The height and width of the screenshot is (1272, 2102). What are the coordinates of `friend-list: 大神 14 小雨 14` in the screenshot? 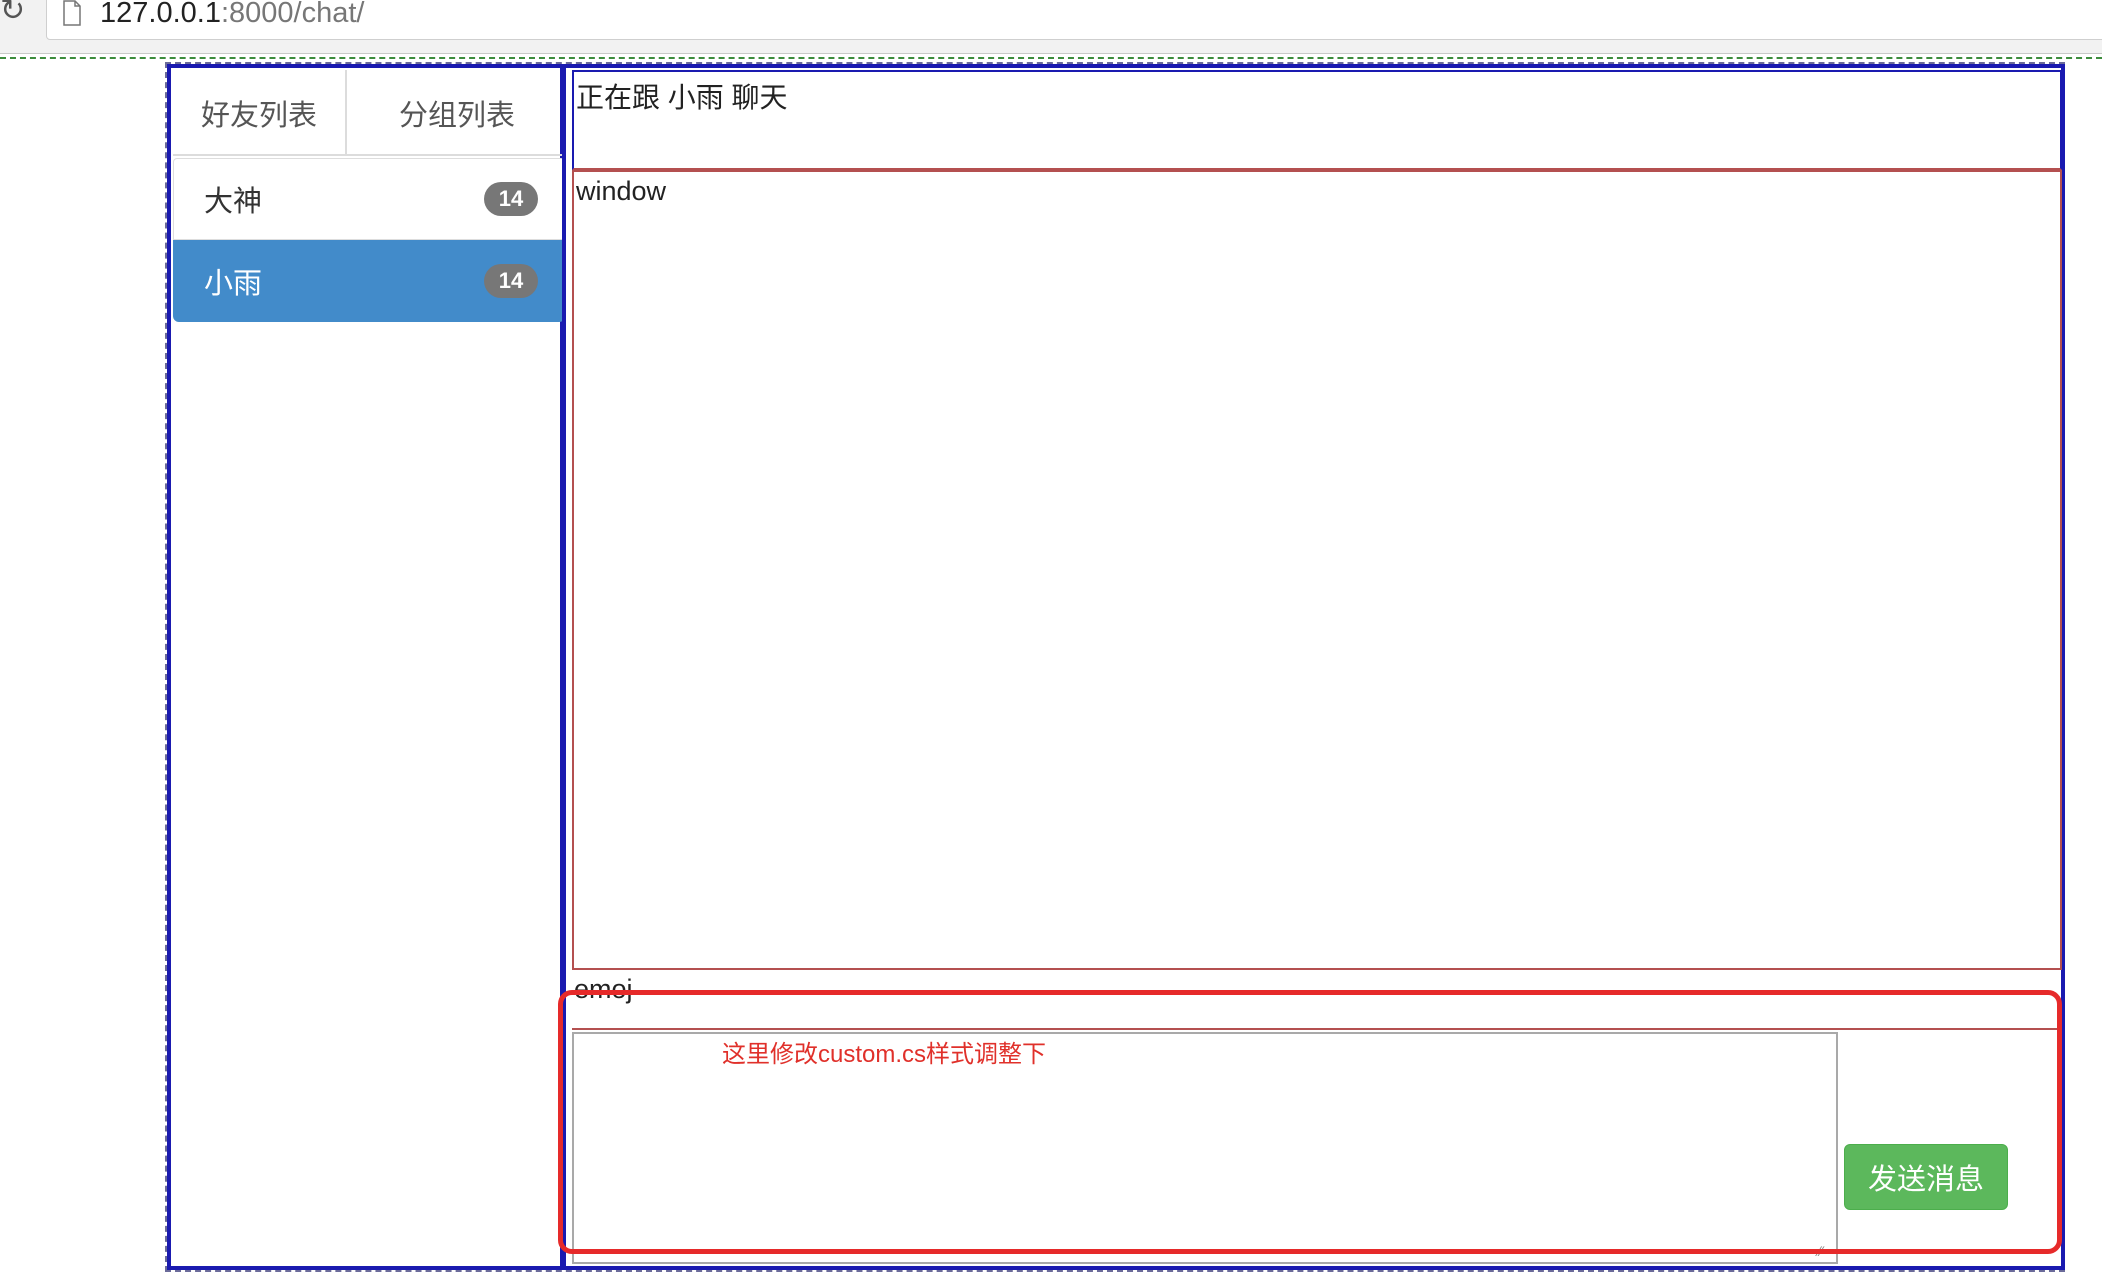 It's located at (369, 240).